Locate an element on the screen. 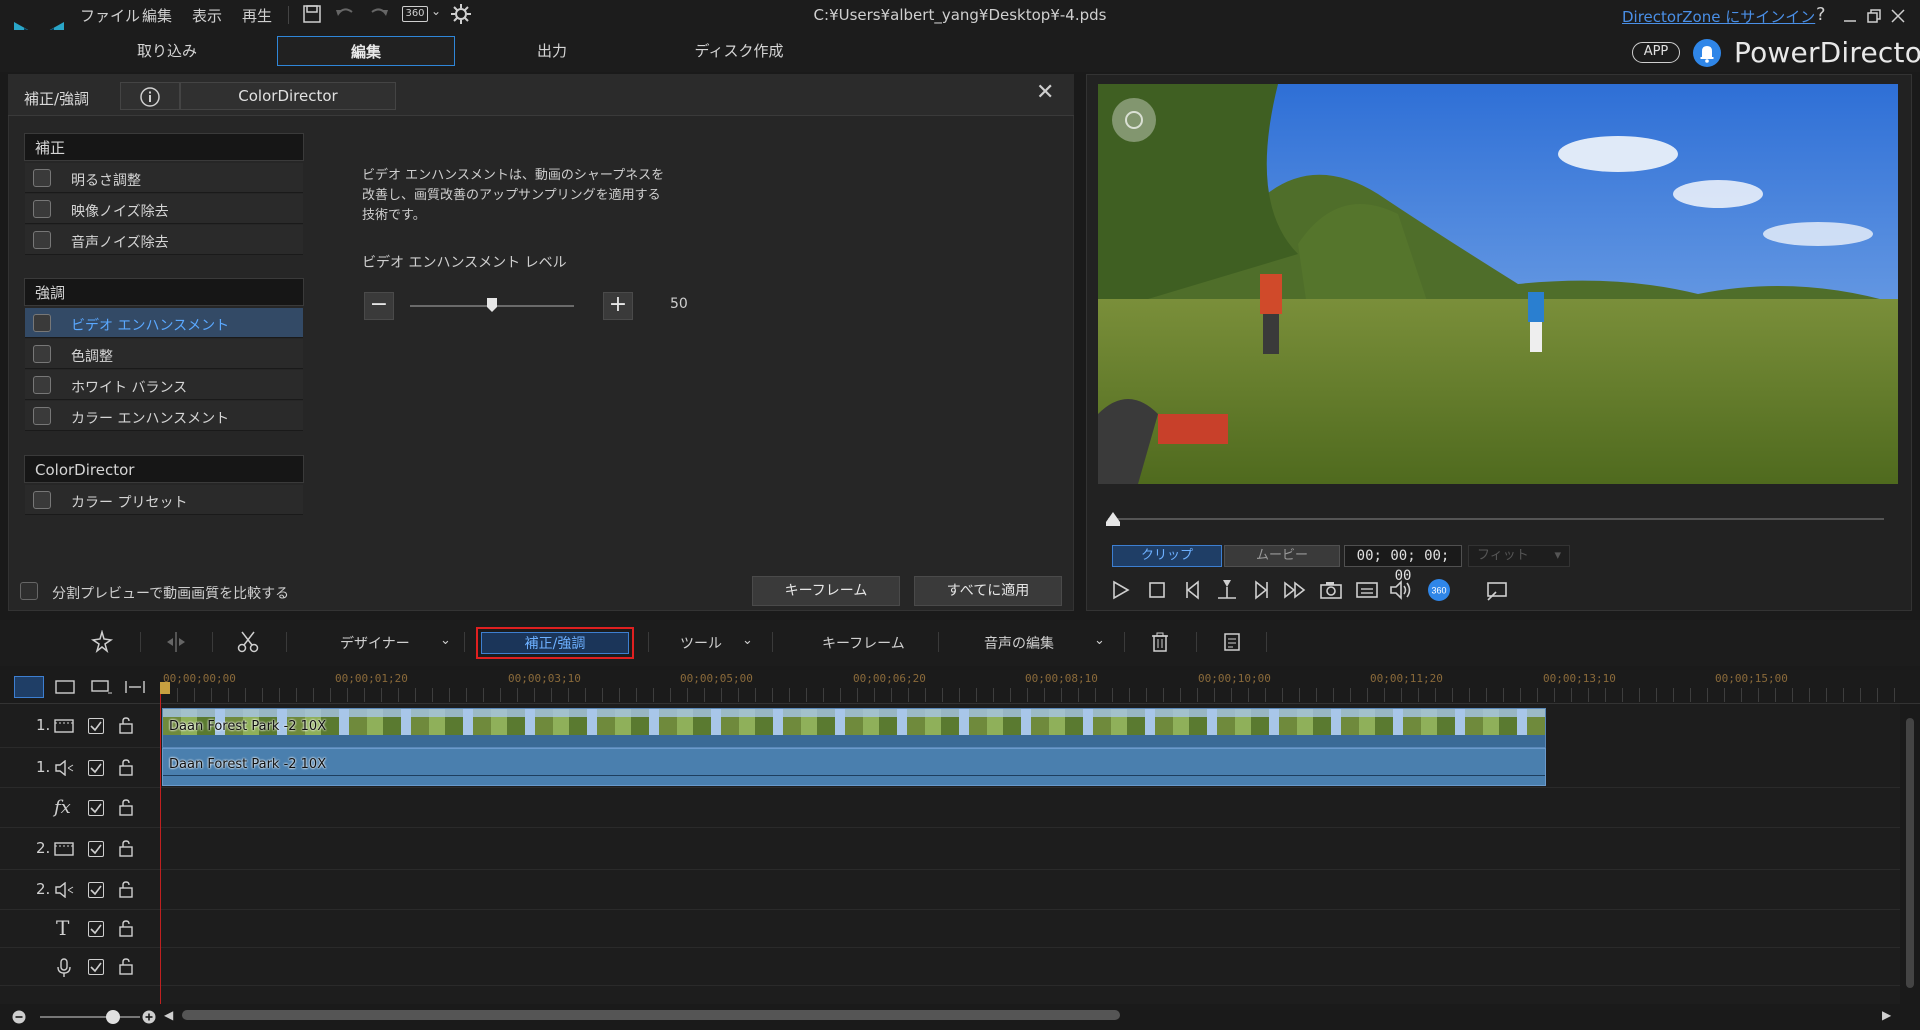 This screenshot has width=1920, height=1030. stop-icon is located at coordinates (1157, 590).